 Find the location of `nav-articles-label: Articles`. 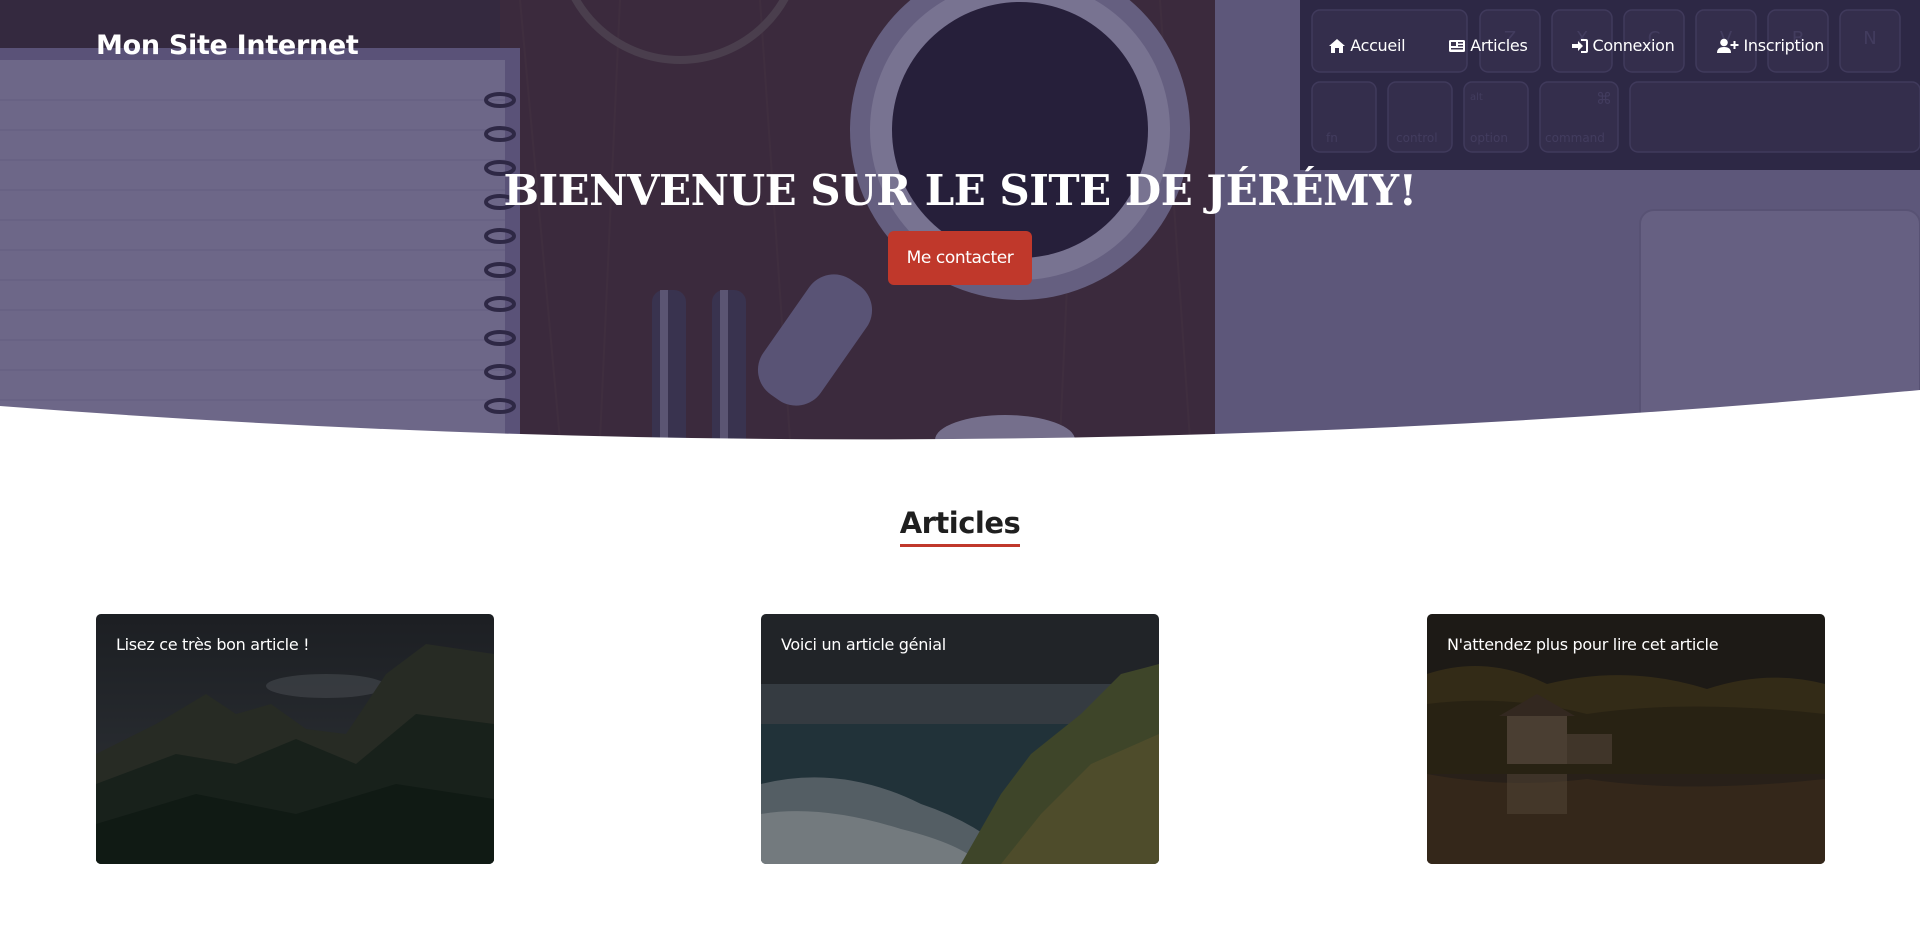

nav-articles-label: Articles is located at coordinates (1499, 45).